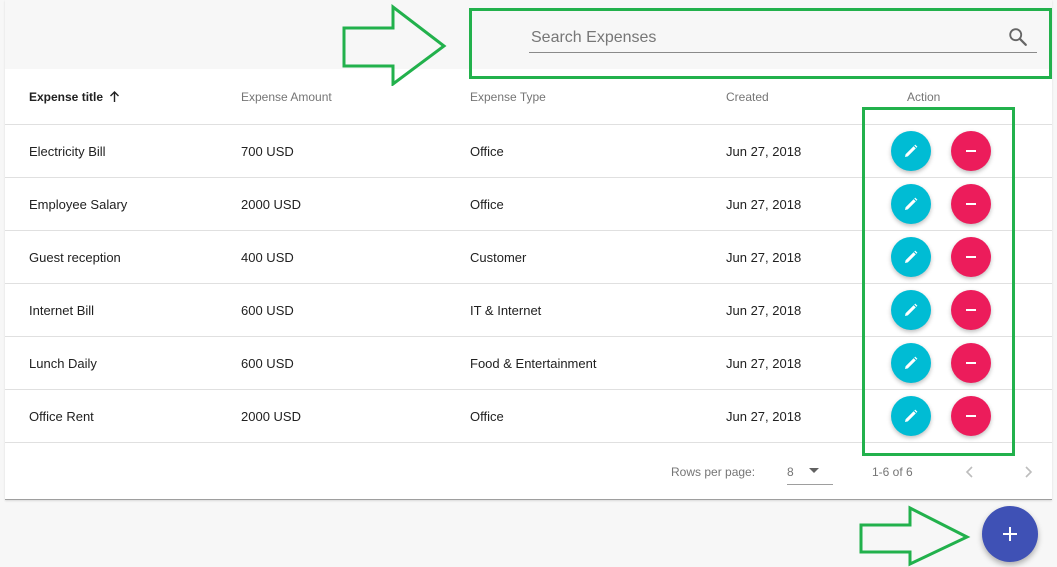 The height and width of the screenshot is (567, 1057). Describe the element at coordinates (267, 257) in the screenshot. I see `cell-amount: 400 USD` at that location.